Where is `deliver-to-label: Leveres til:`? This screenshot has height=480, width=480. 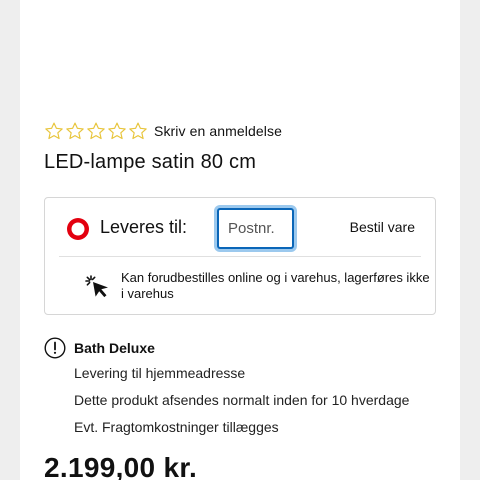 deliver-to-label: Leveres til: is located at coordinates (144, 227).